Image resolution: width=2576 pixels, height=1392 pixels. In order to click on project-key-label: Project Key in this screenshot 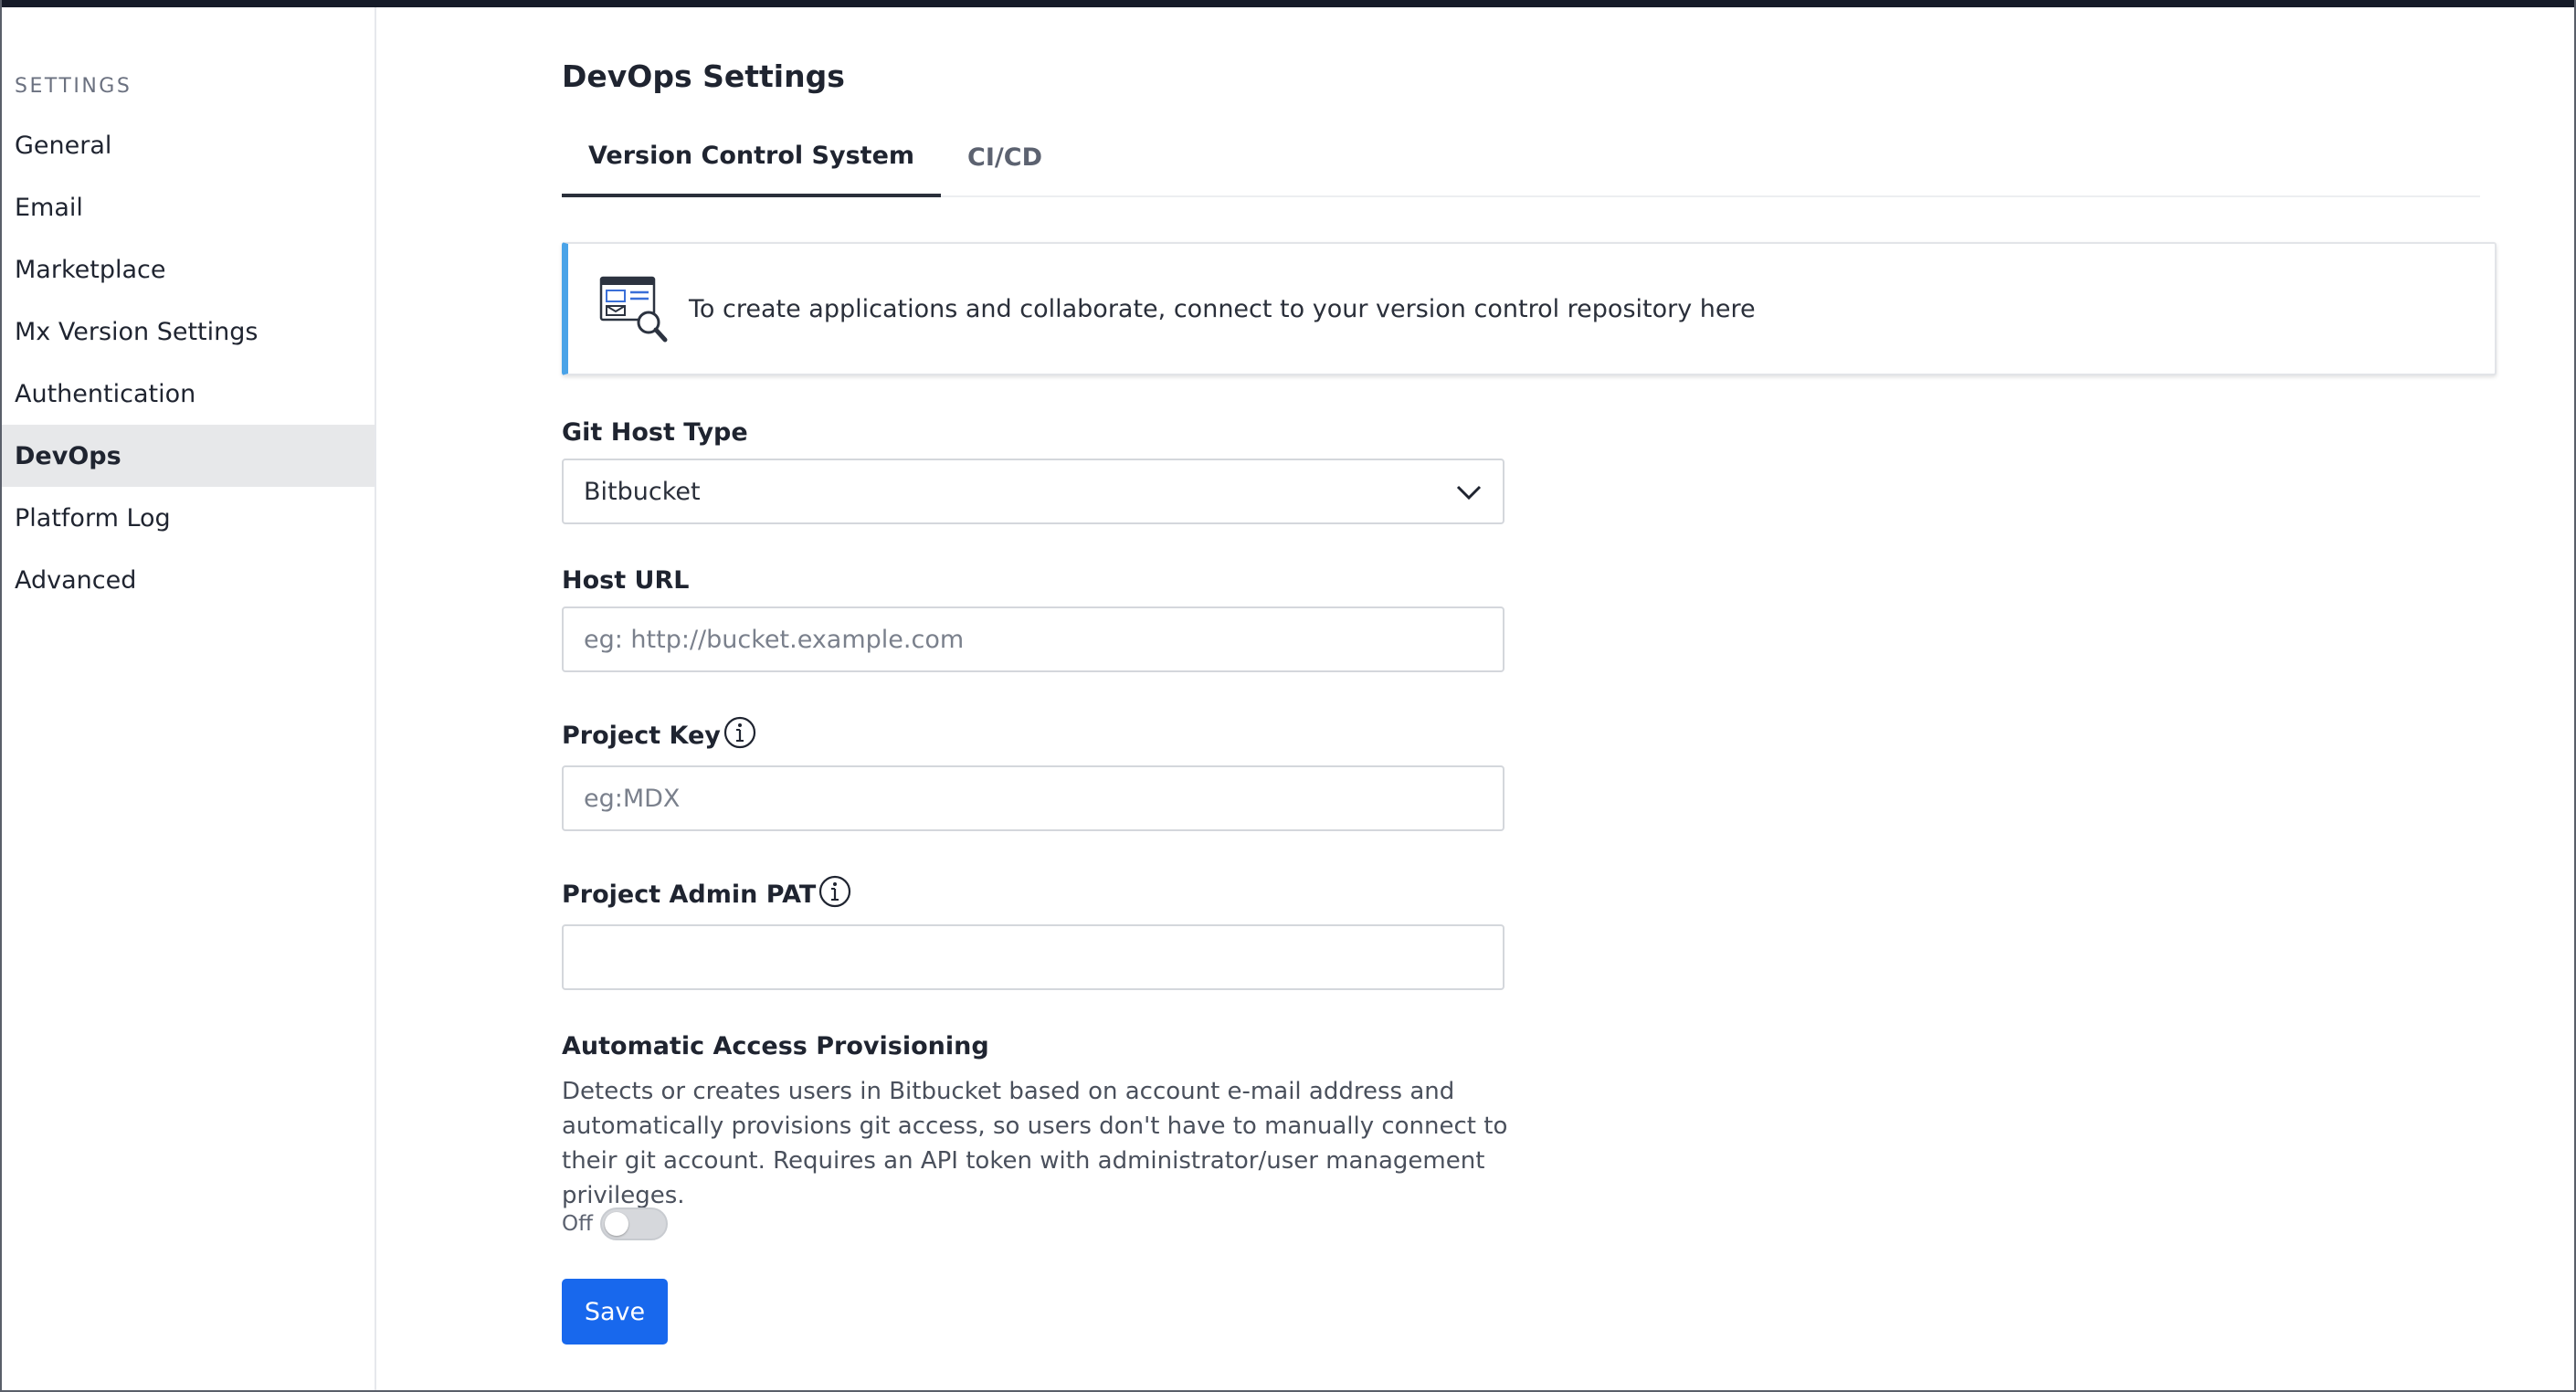, I will do `click(641, 736)`.